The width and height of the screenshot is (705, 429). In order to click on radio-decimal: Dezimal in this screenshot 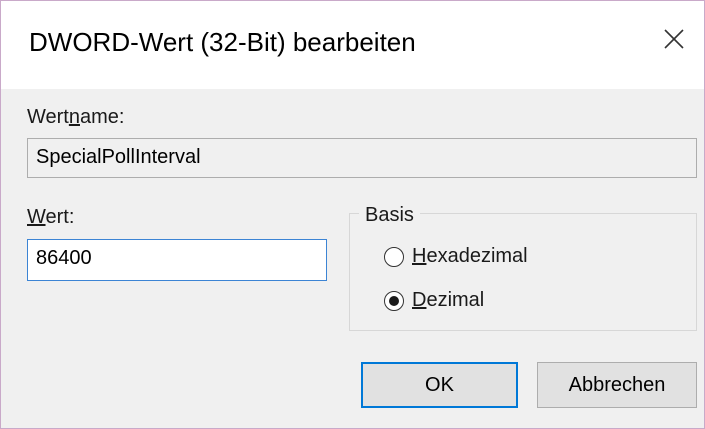, I will do `click(434, 300)`.